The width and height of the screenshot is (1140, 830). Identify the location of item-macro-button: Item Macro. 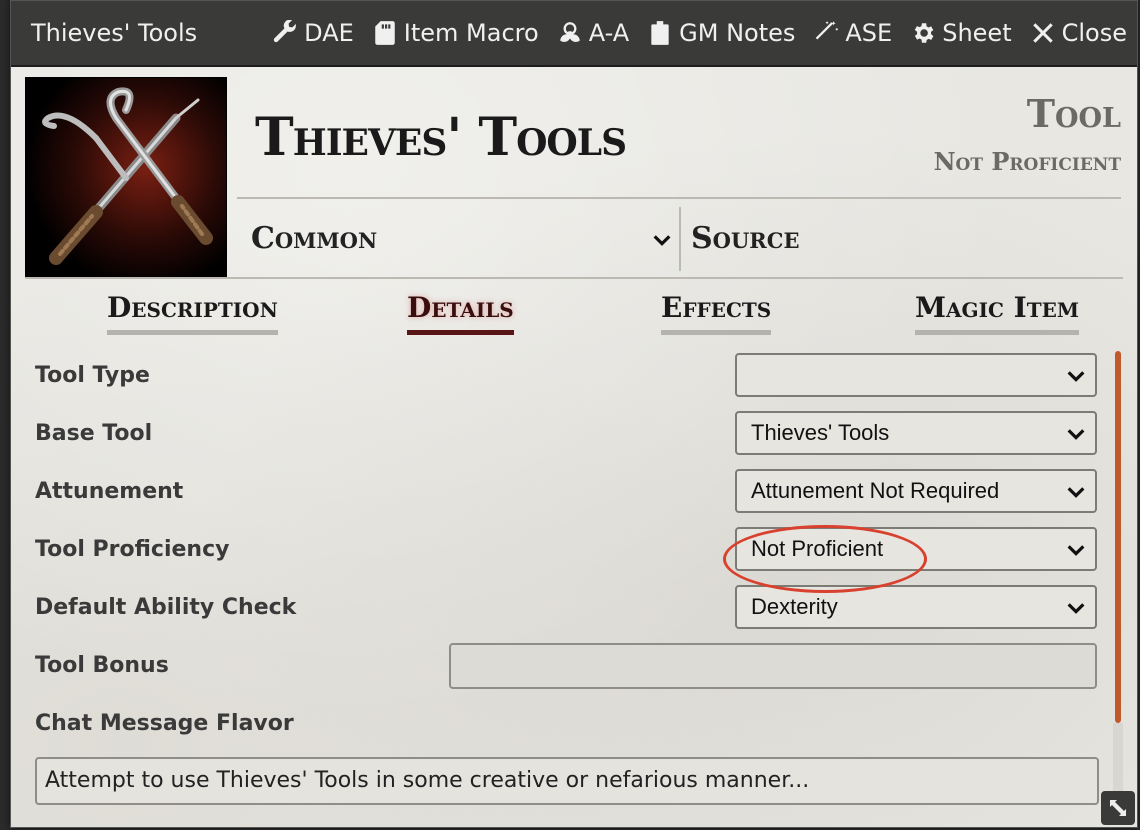
(455, 33).